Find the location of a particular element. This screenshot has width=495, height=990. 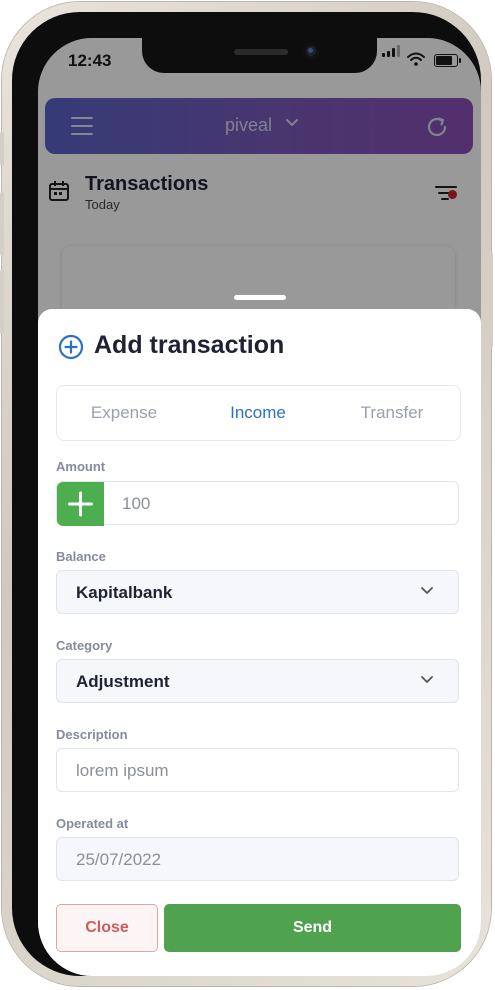

mute-switch is located at coordinates (2, 149).